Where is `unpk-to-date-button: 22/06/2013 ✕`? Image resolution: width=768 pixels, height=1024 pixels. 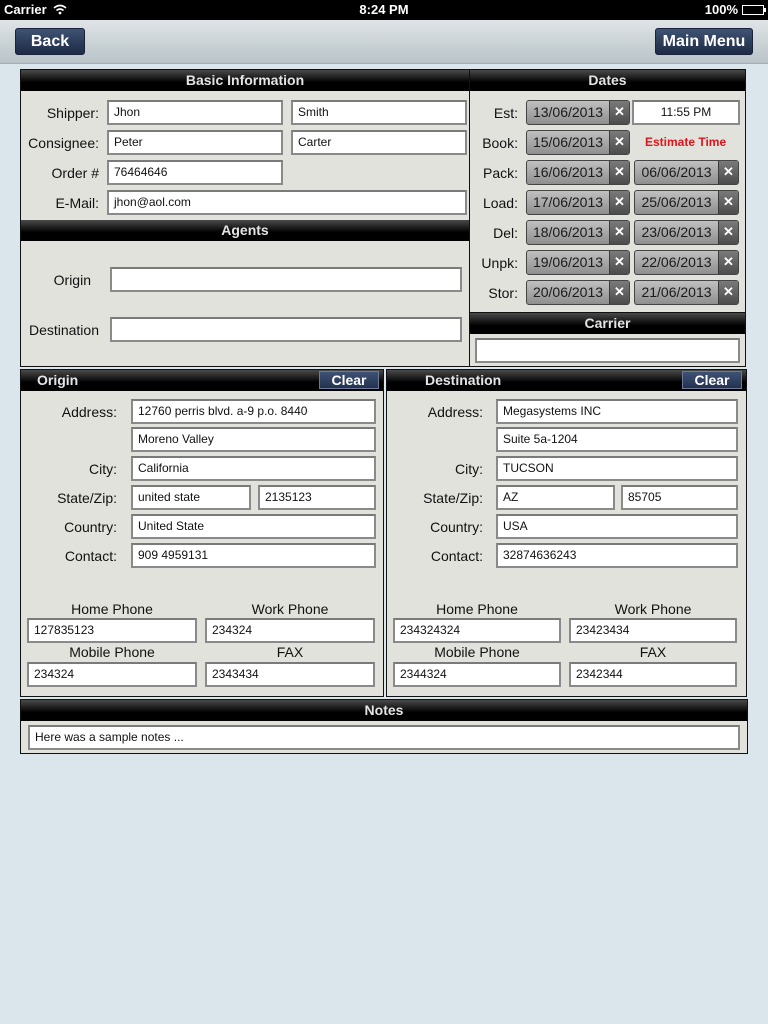 unpk-to-date-button: 22/06/2013 ✕ is located at coordinates (686, 262).